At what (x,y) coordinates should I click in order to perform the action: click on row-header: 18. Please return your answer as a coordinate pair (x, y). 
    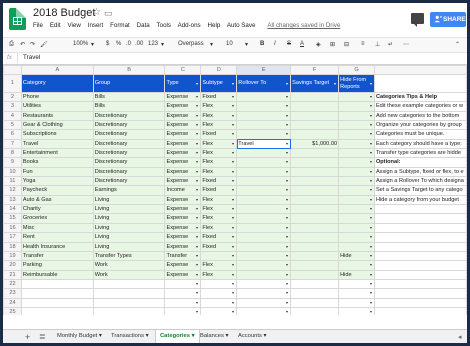
    Looking at the image, I should click on (12, 246).